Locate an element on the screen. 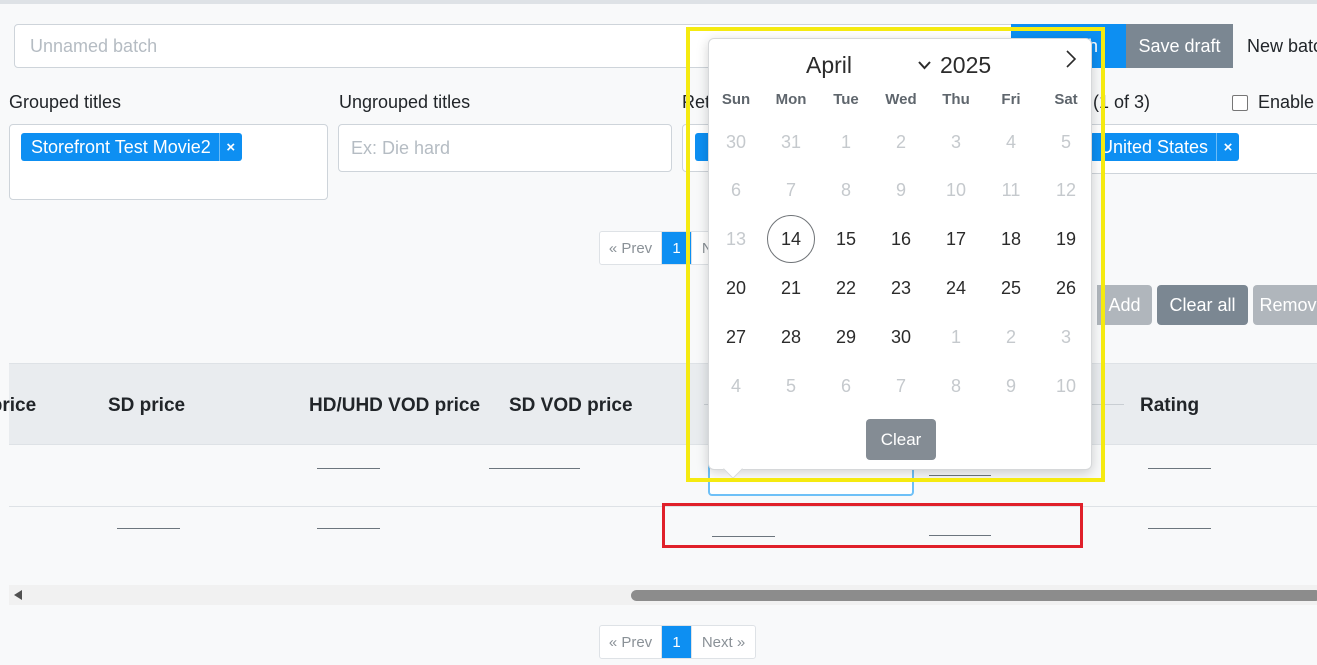  next-page-button: Next » is located at coordinates (723, 642).